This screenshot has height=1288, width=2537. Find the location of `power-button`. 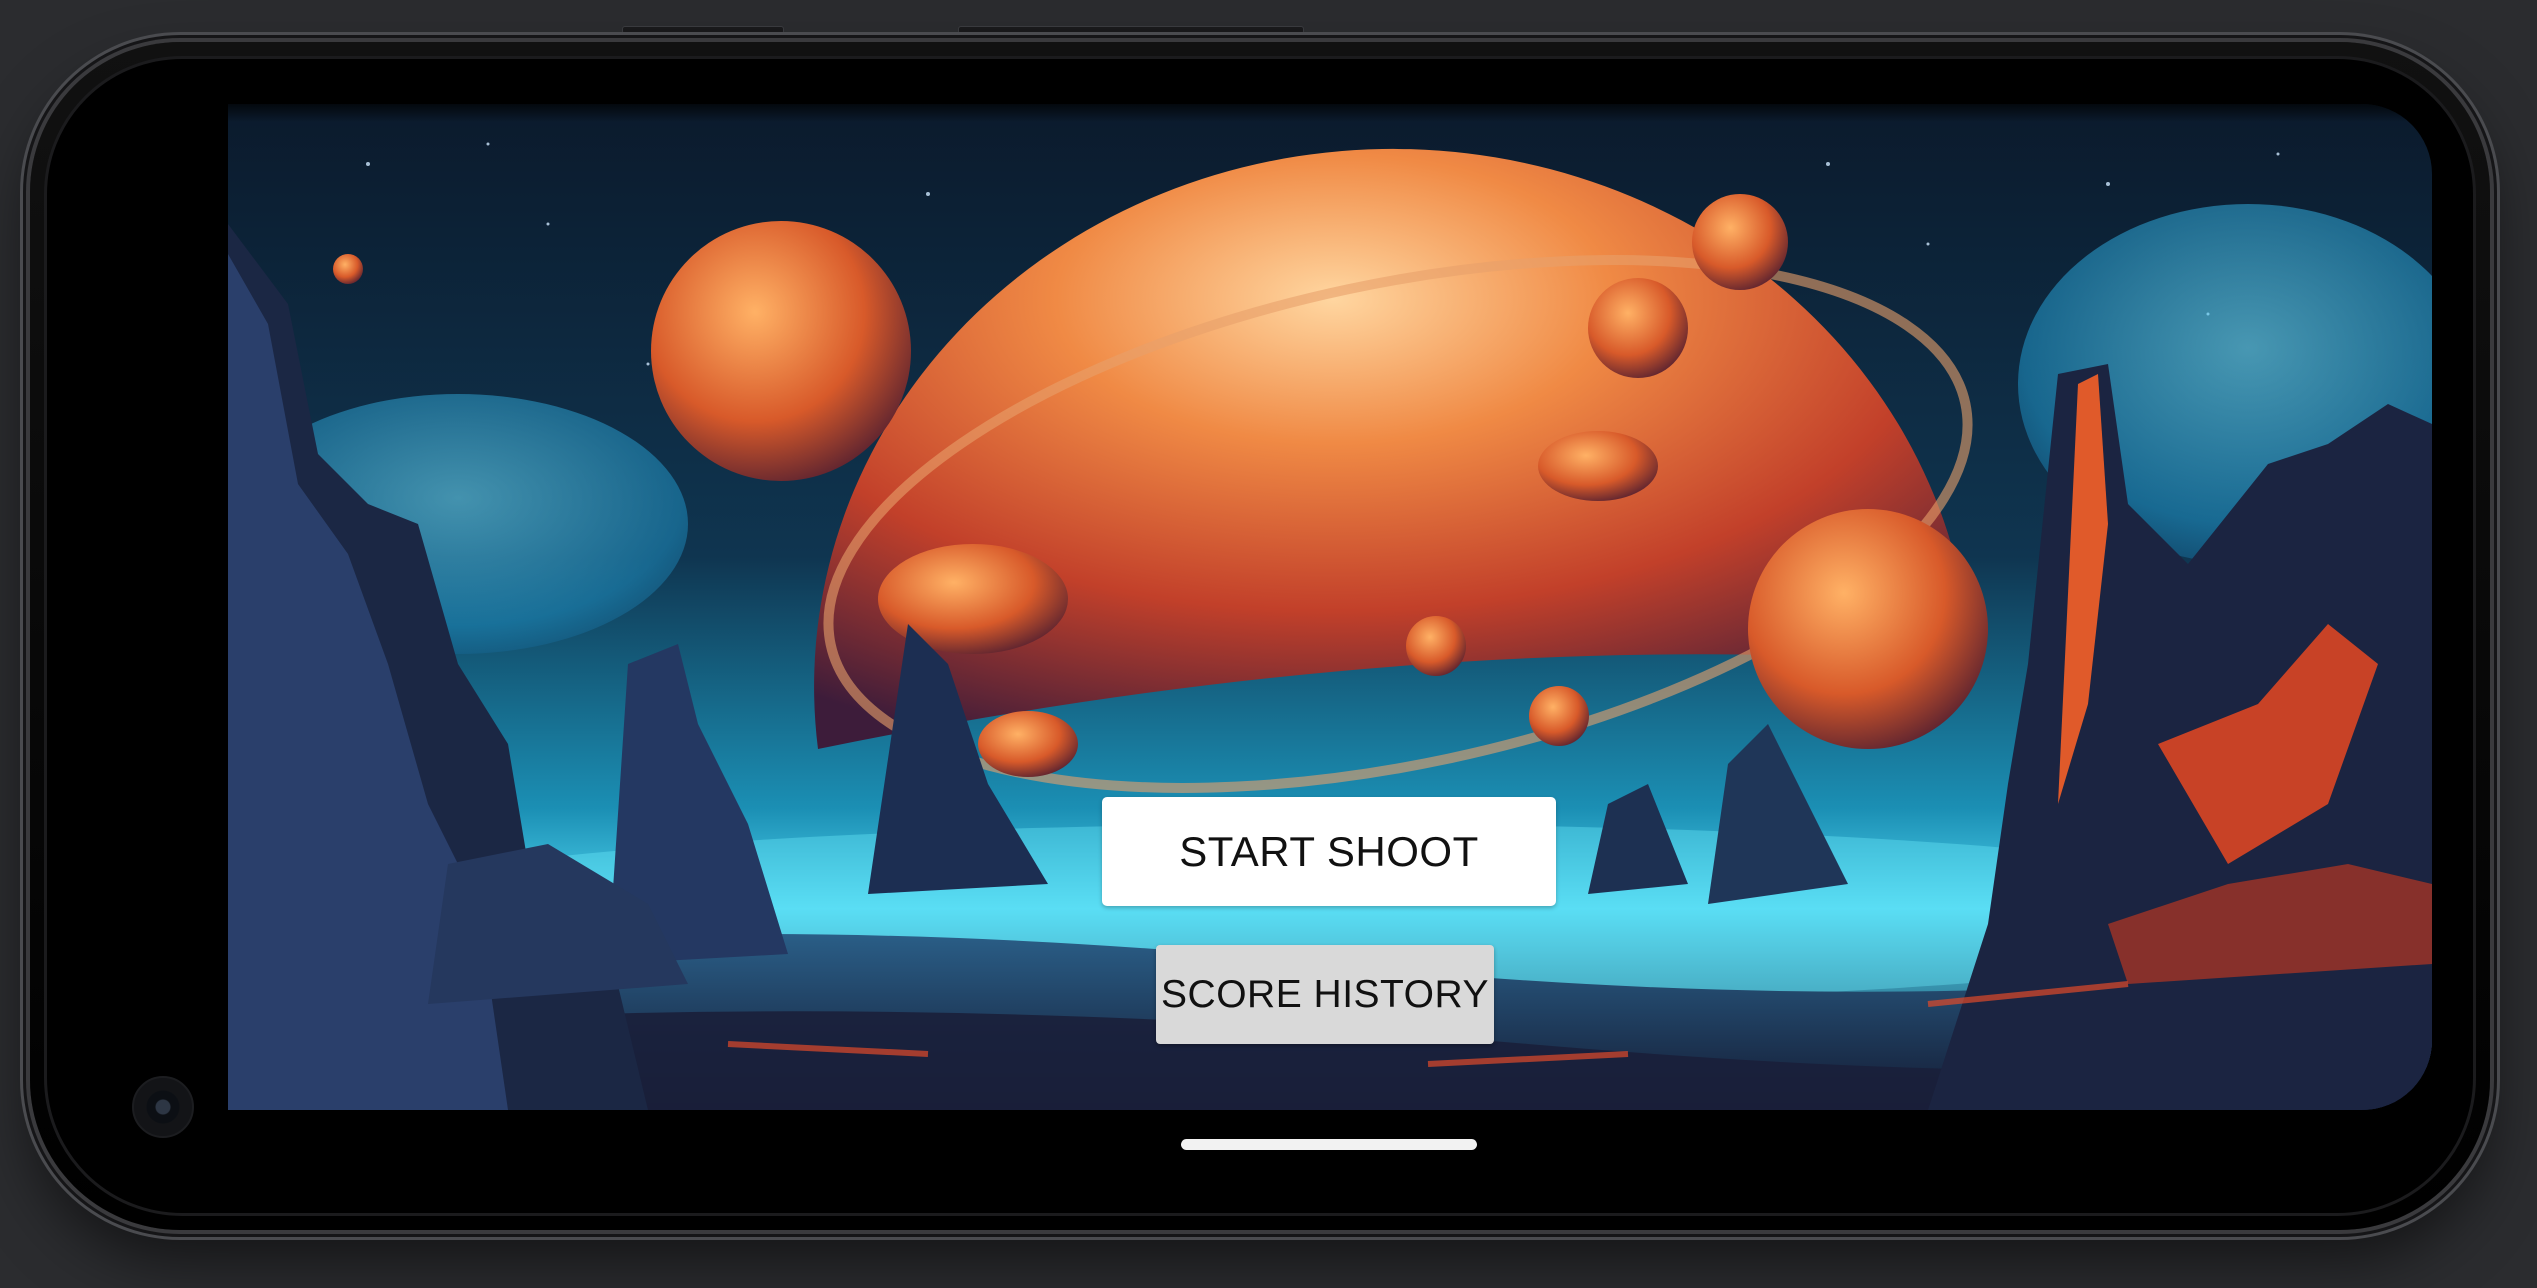

power-button is located at coordinates (1131, 30).